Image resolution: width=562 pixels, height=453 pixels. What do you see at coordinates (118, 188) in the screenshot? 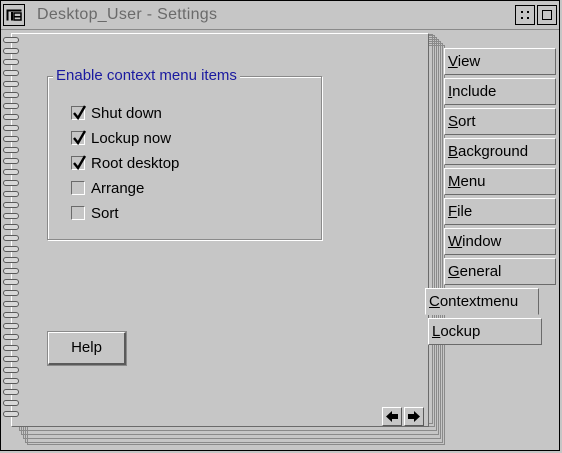
I see `checkbox-label: Arrange` at bounding box center [118, 188].